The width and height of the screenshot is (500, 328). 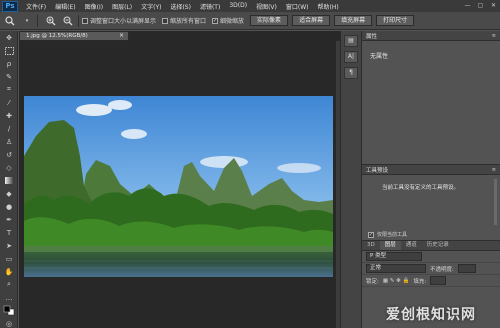 What do you see at coordinates (123, 21) in the screenshot?
I see `checkbox-label: 调整窗口大小以满屏显示` at bounding box center [123, 21].